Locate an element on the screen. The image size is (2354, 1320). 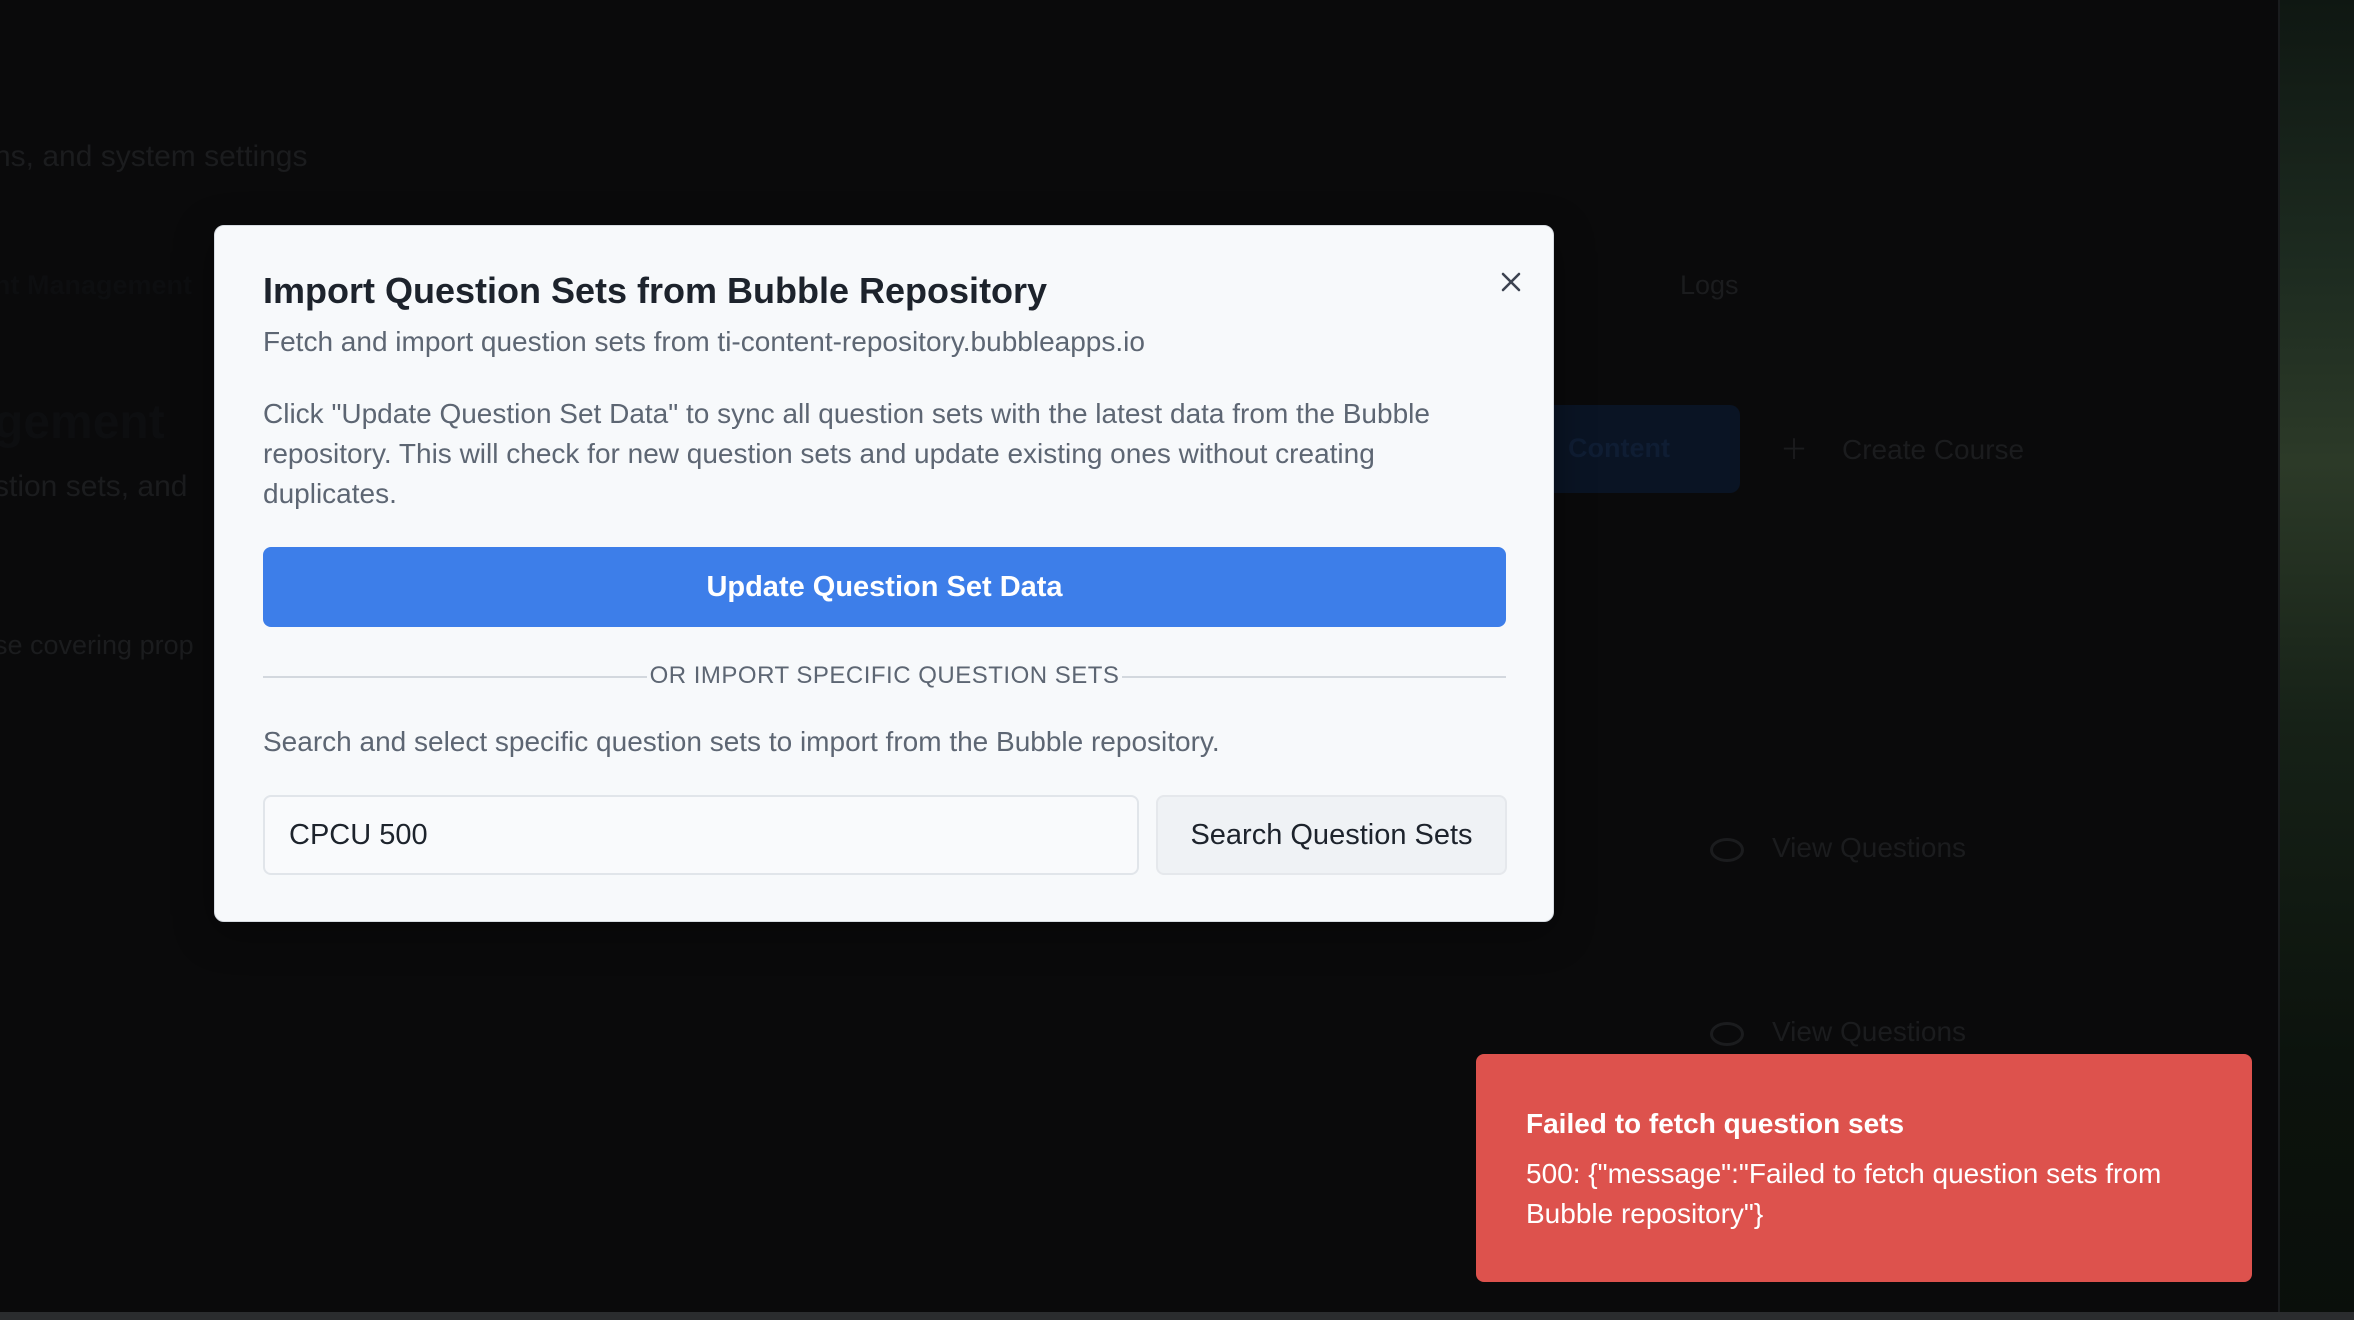
question-set-search-input is located at coordinates (701, 835).